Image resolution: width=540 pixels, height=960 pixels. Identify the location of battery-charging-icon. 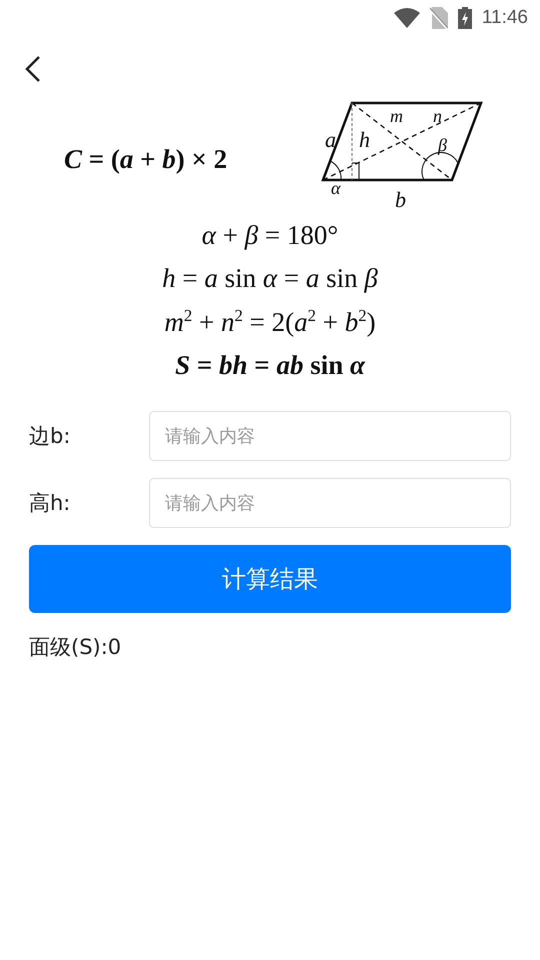
(465, 18).